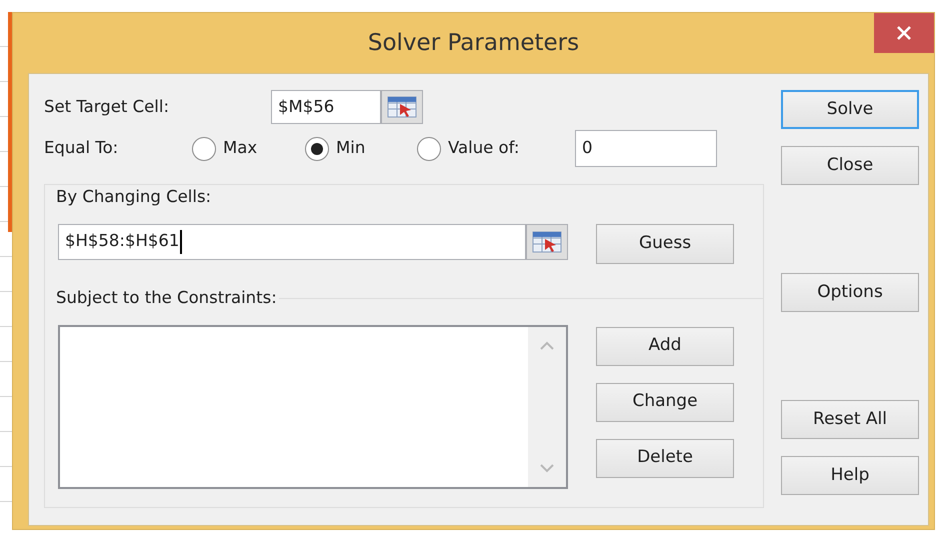  Describe the element at coordinates (850, 475) in the screenshot. I see `dialog-button: Help` at that location.